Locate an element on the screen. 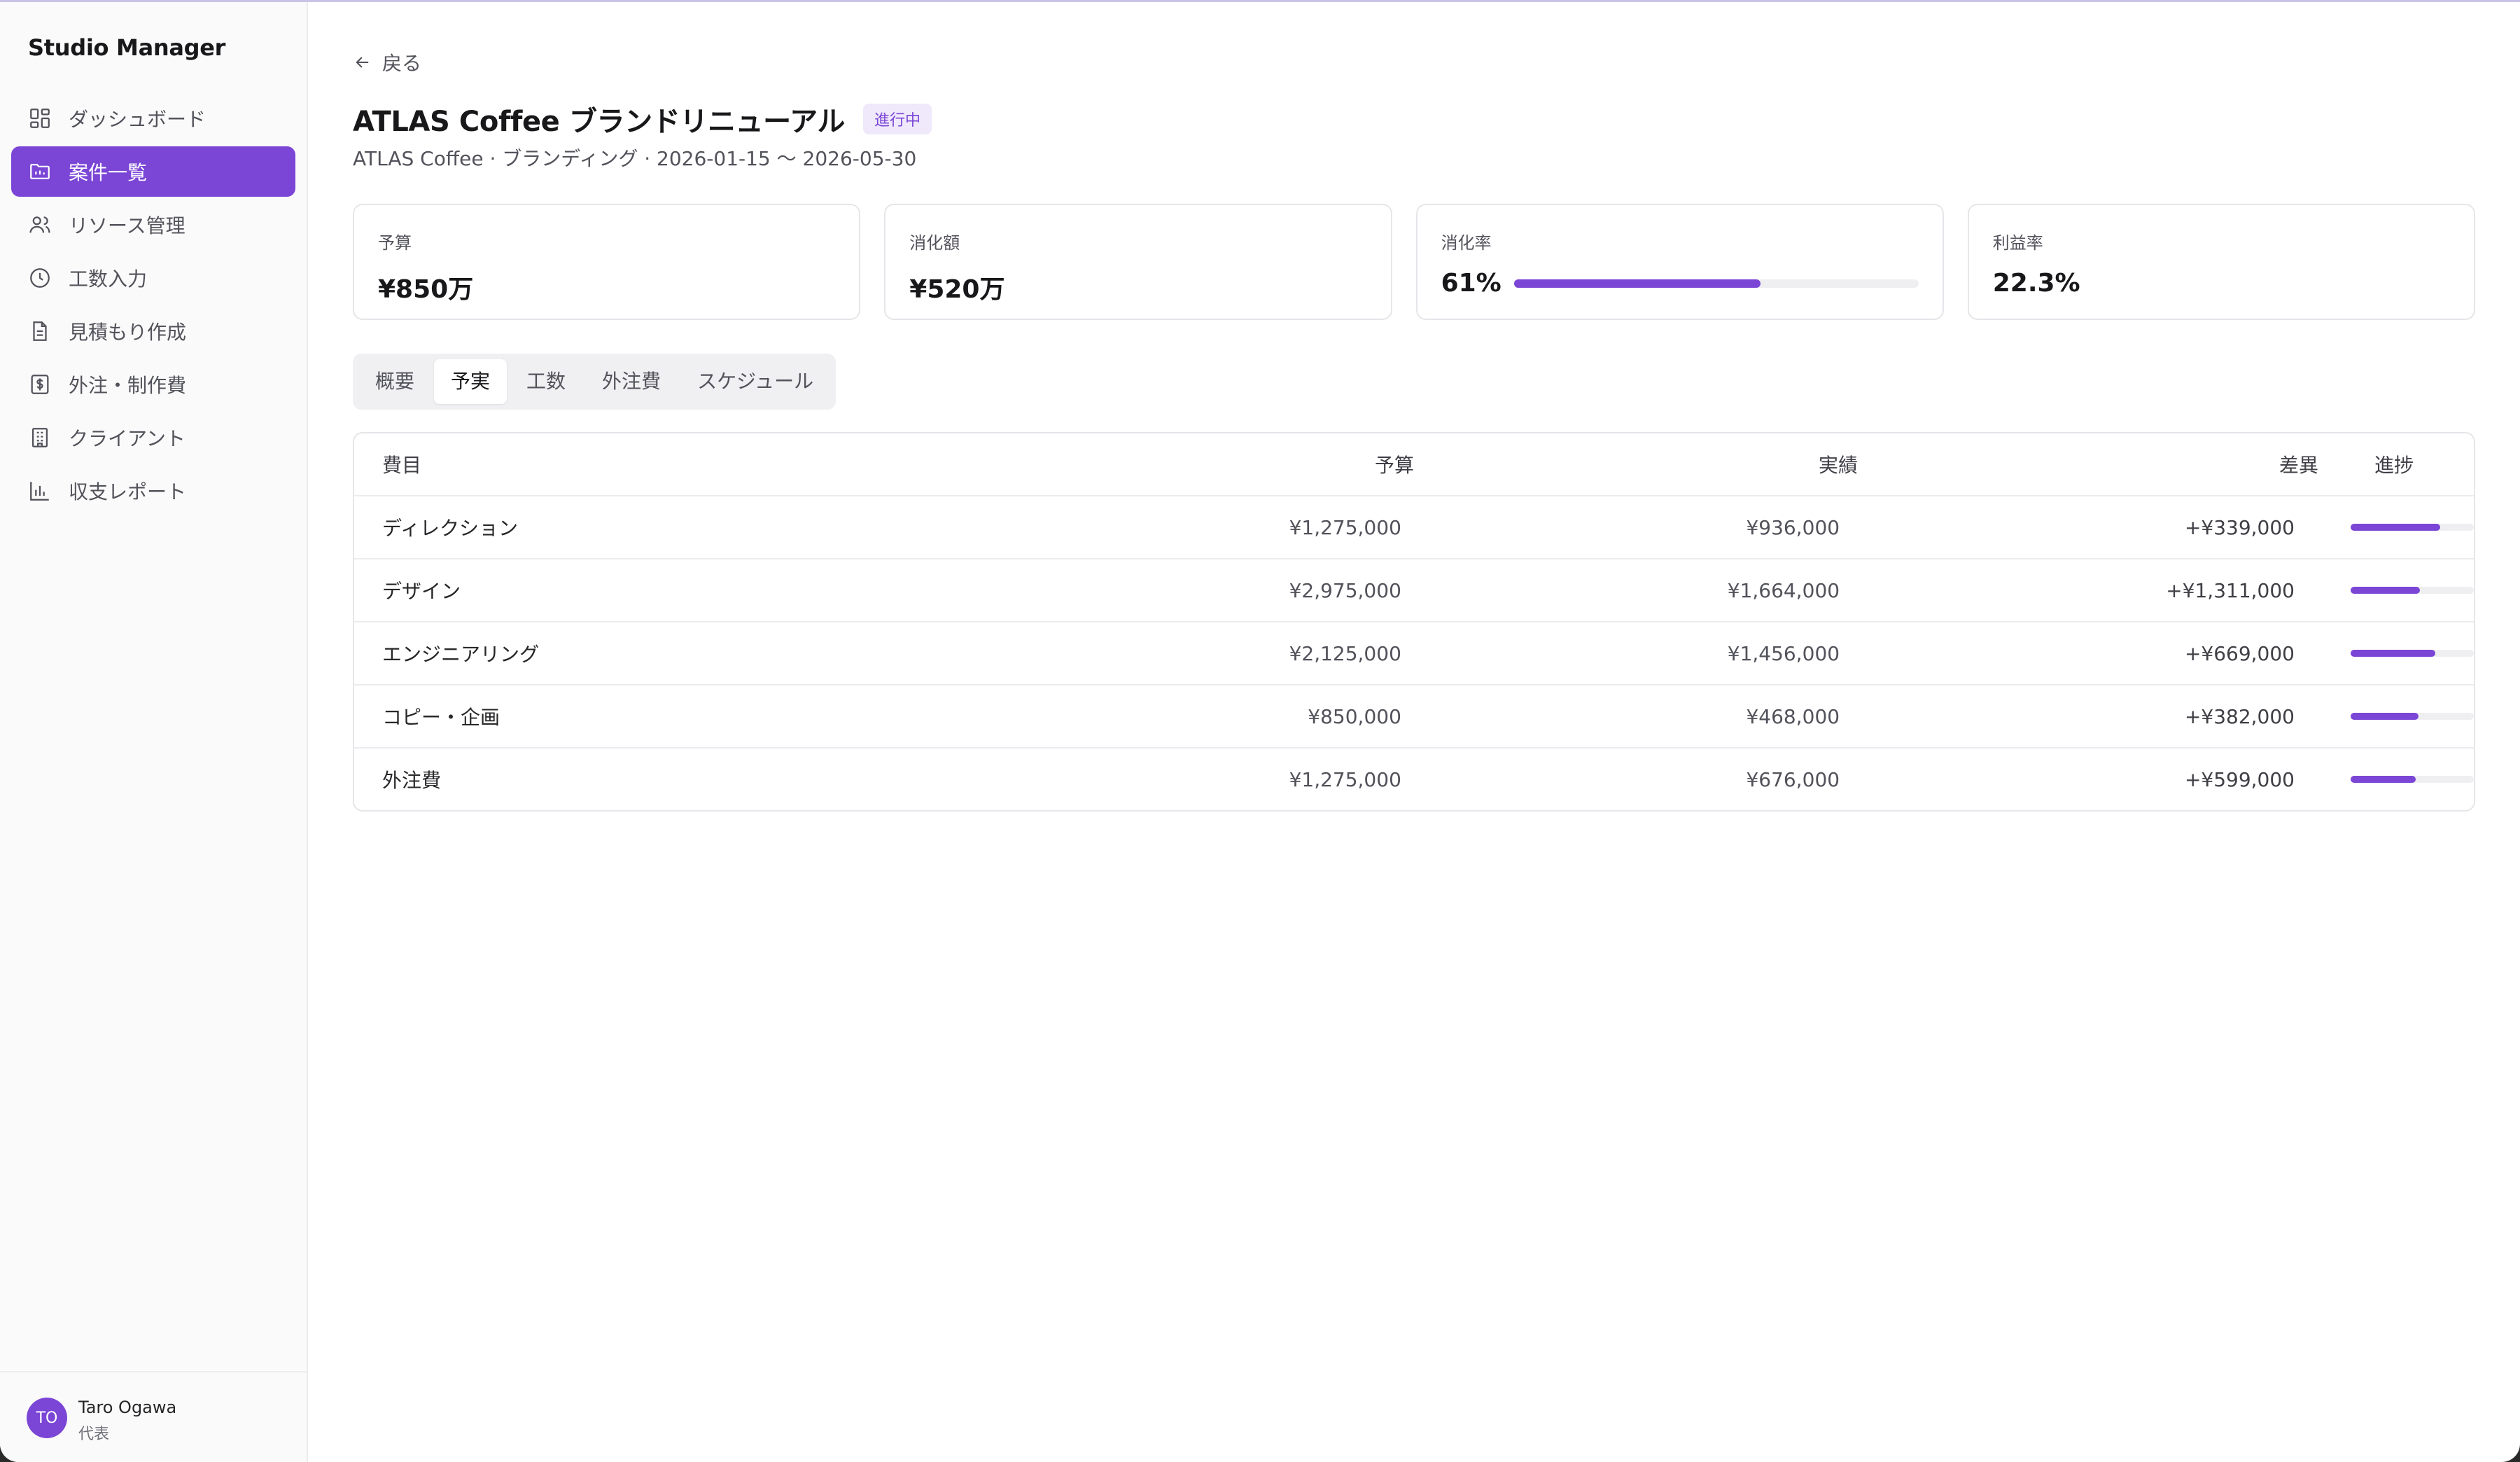  cell-actual: ¥468,000 is located at coordinates (1793, 716).